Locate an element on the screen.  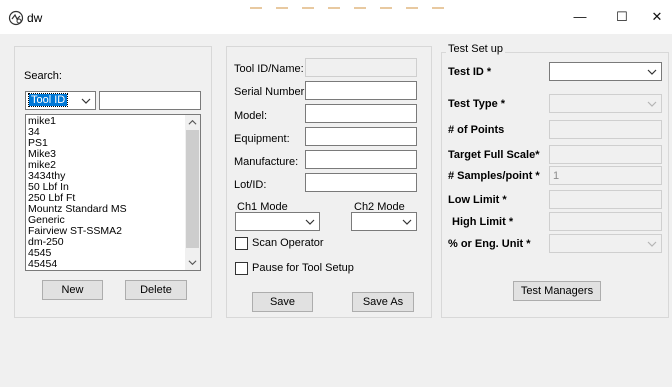
lot-id-label: Lot/ID: is located at coordinates (250, 185).